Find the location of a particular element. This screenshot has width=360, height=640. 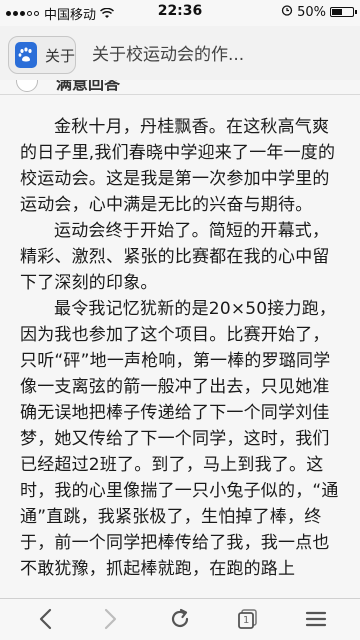

forward-arrow-icon is located at coordinates (110, 619).